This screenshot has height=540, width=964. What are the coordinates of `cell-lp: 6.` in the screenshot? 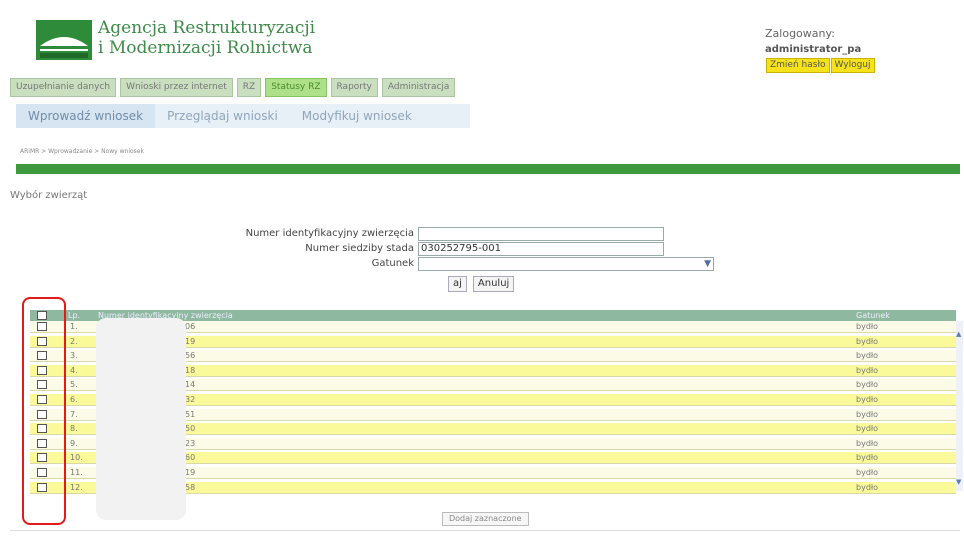 It's located at (74, 399).